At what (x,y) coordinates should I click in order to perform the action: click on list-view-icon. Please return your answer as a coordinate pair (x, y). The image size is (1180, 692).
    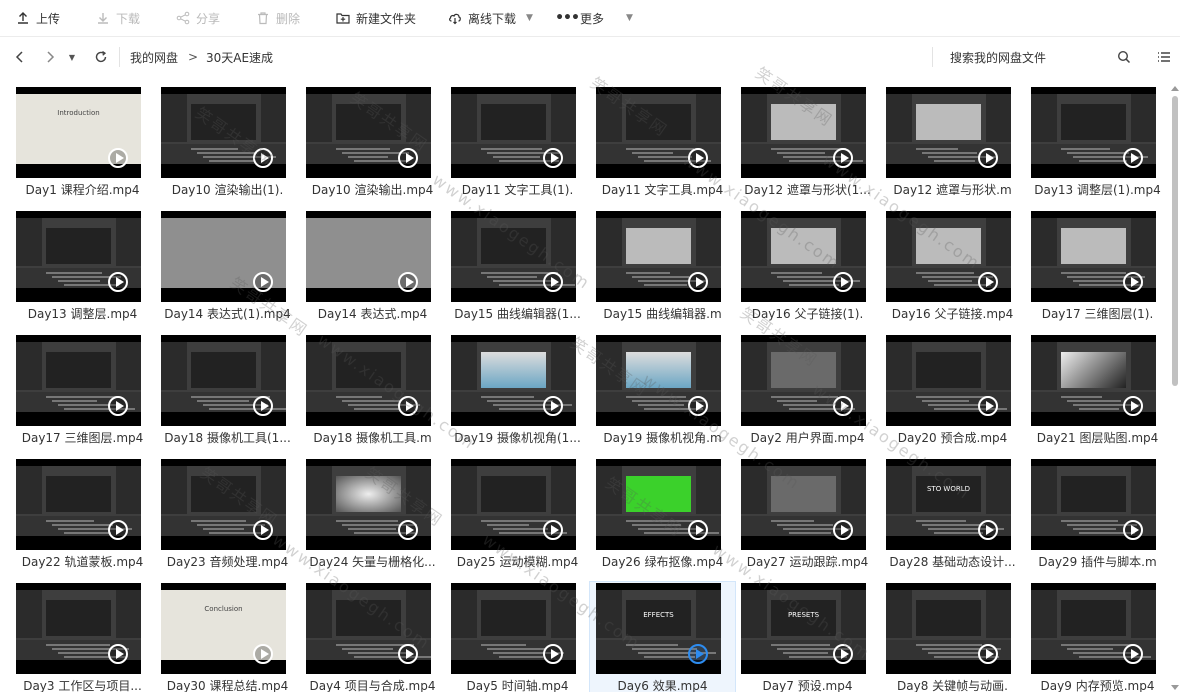
    Looking at the image, I should click on (1164, 57).